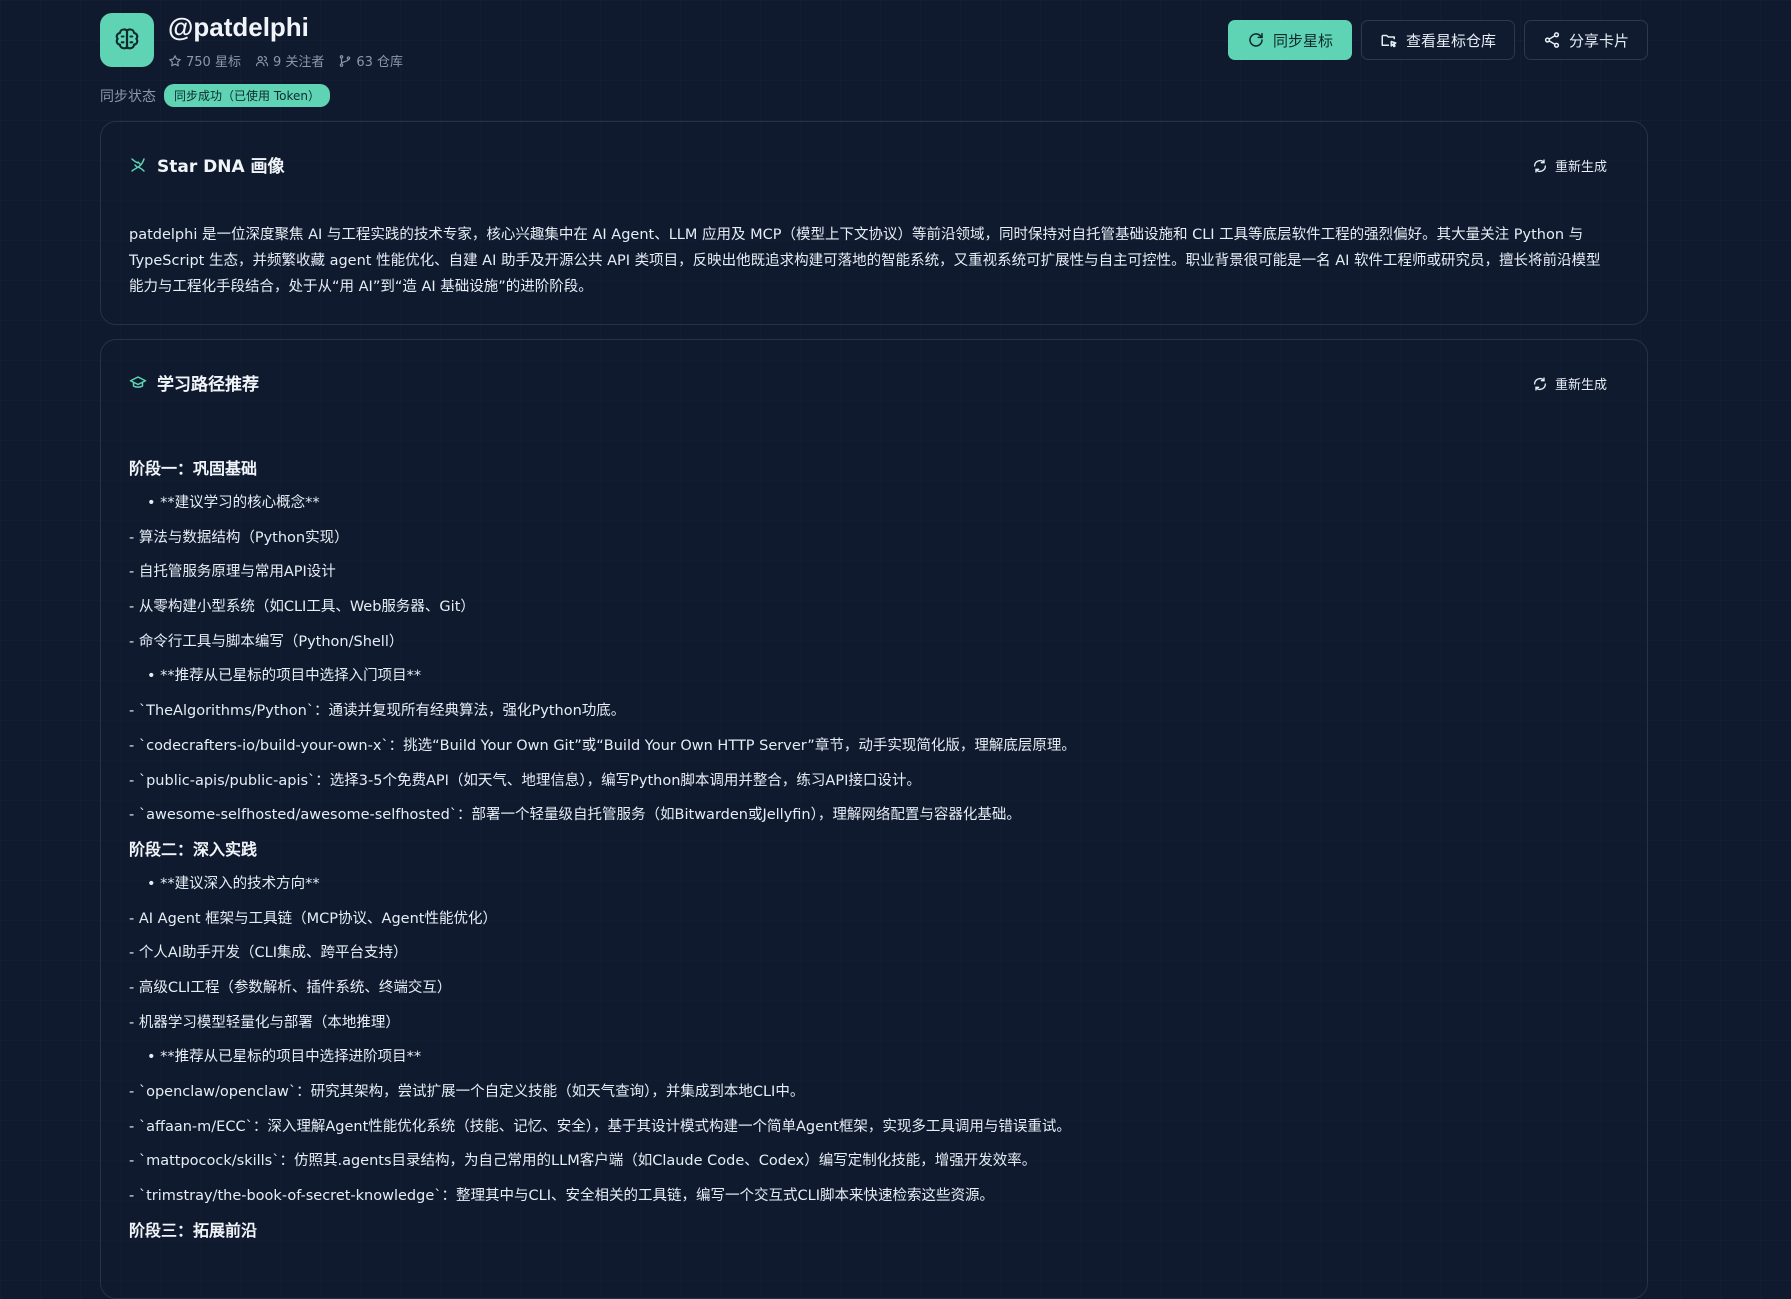 The image size is (1791, 1299). Describe the element at coordinates (193, 849) in the screenshot. I see `stage-heading: 阶段二：深入实践` at that location.